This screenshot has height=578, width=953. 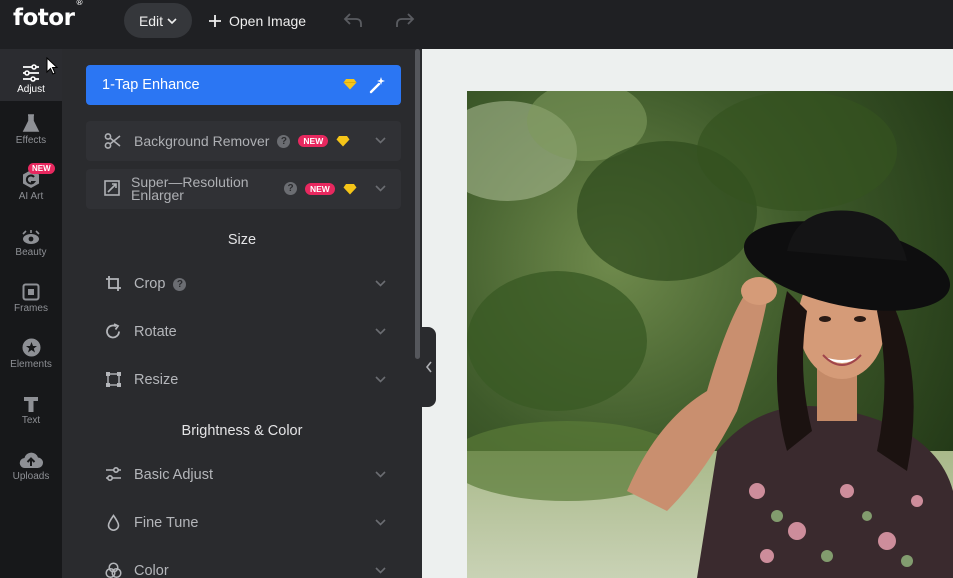 I want to click on size-section-title: Size, so click(x=242, y=240).